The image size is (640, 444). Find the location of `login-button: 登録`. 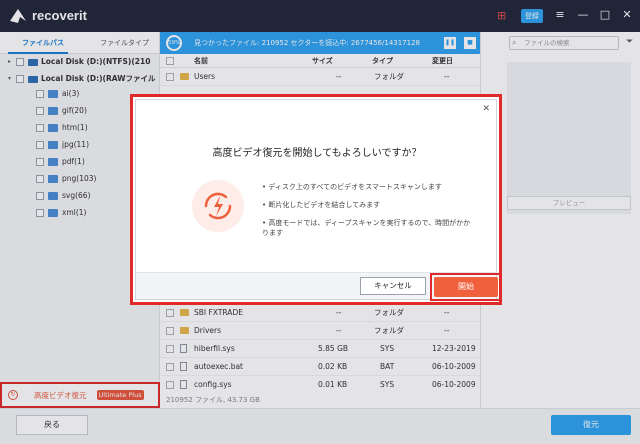

login-button: 登録 is located at coordinates (532, 16).